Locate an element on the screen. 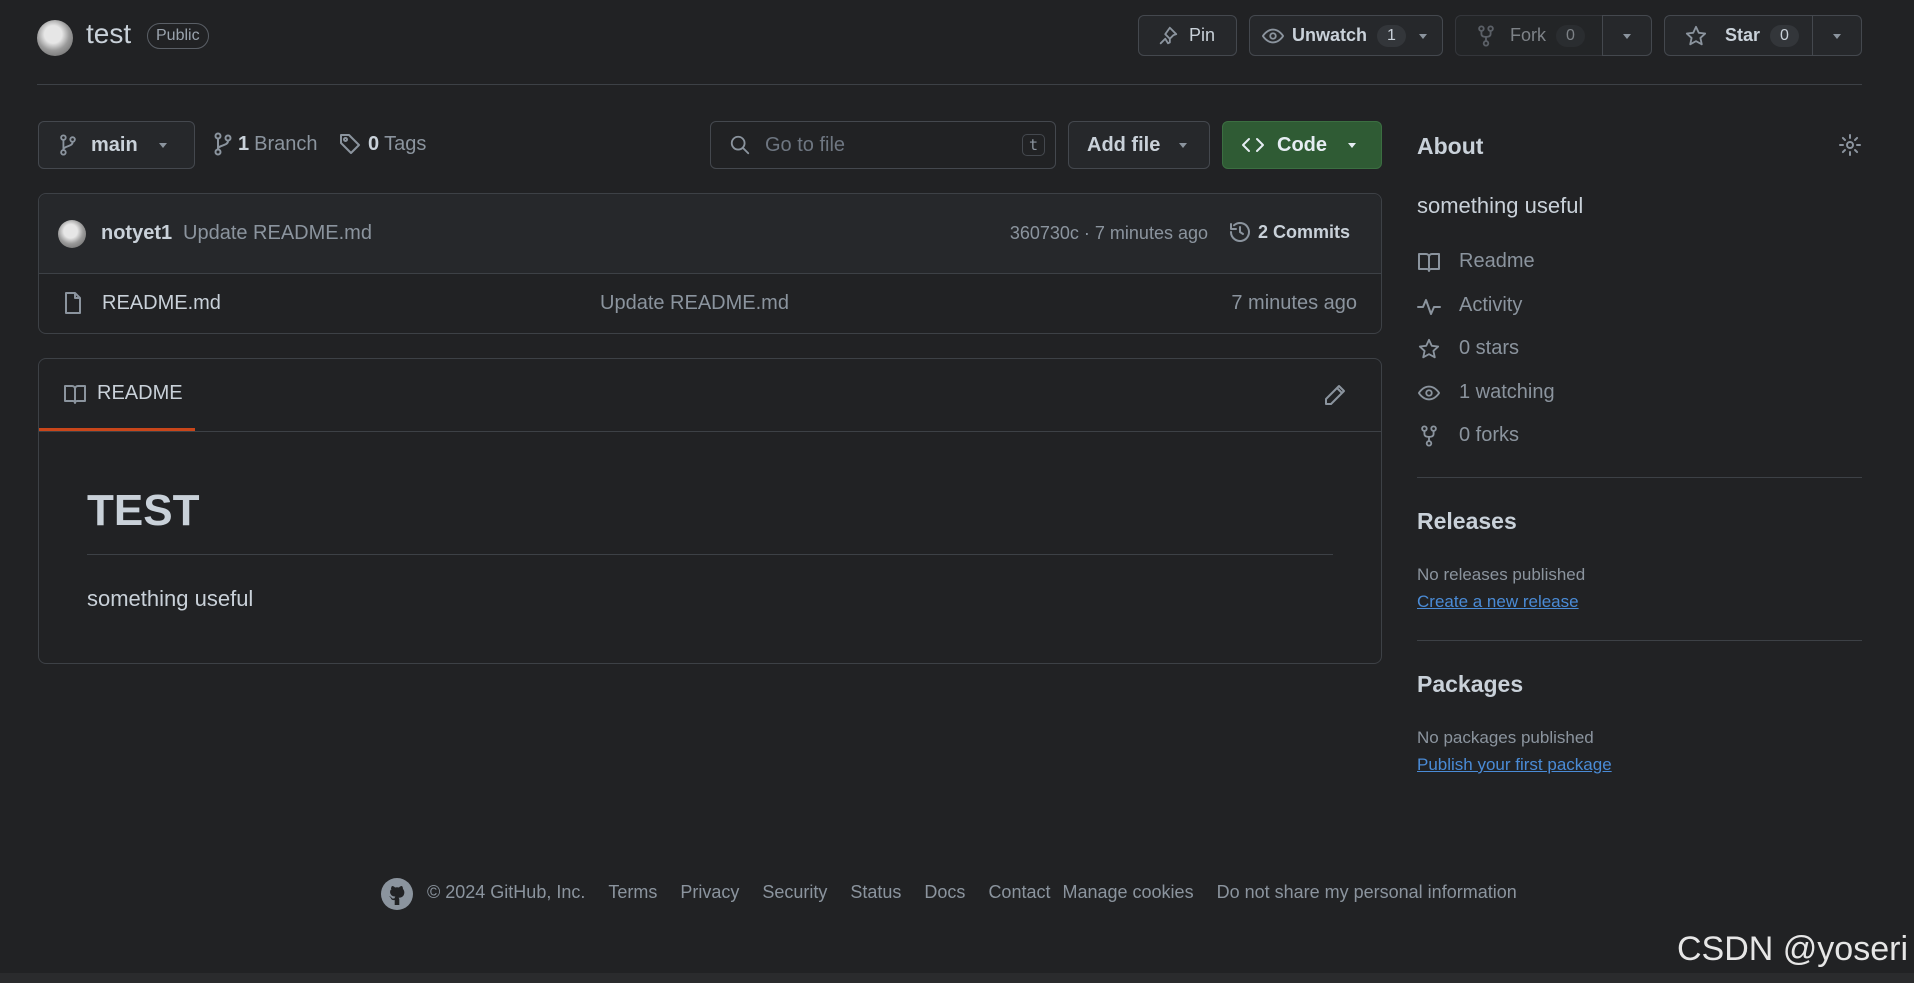 This screenshot has width=1914, height=983. commit-meta: 360730c · 7 minutes ago is located at coordinates (1109, 233).